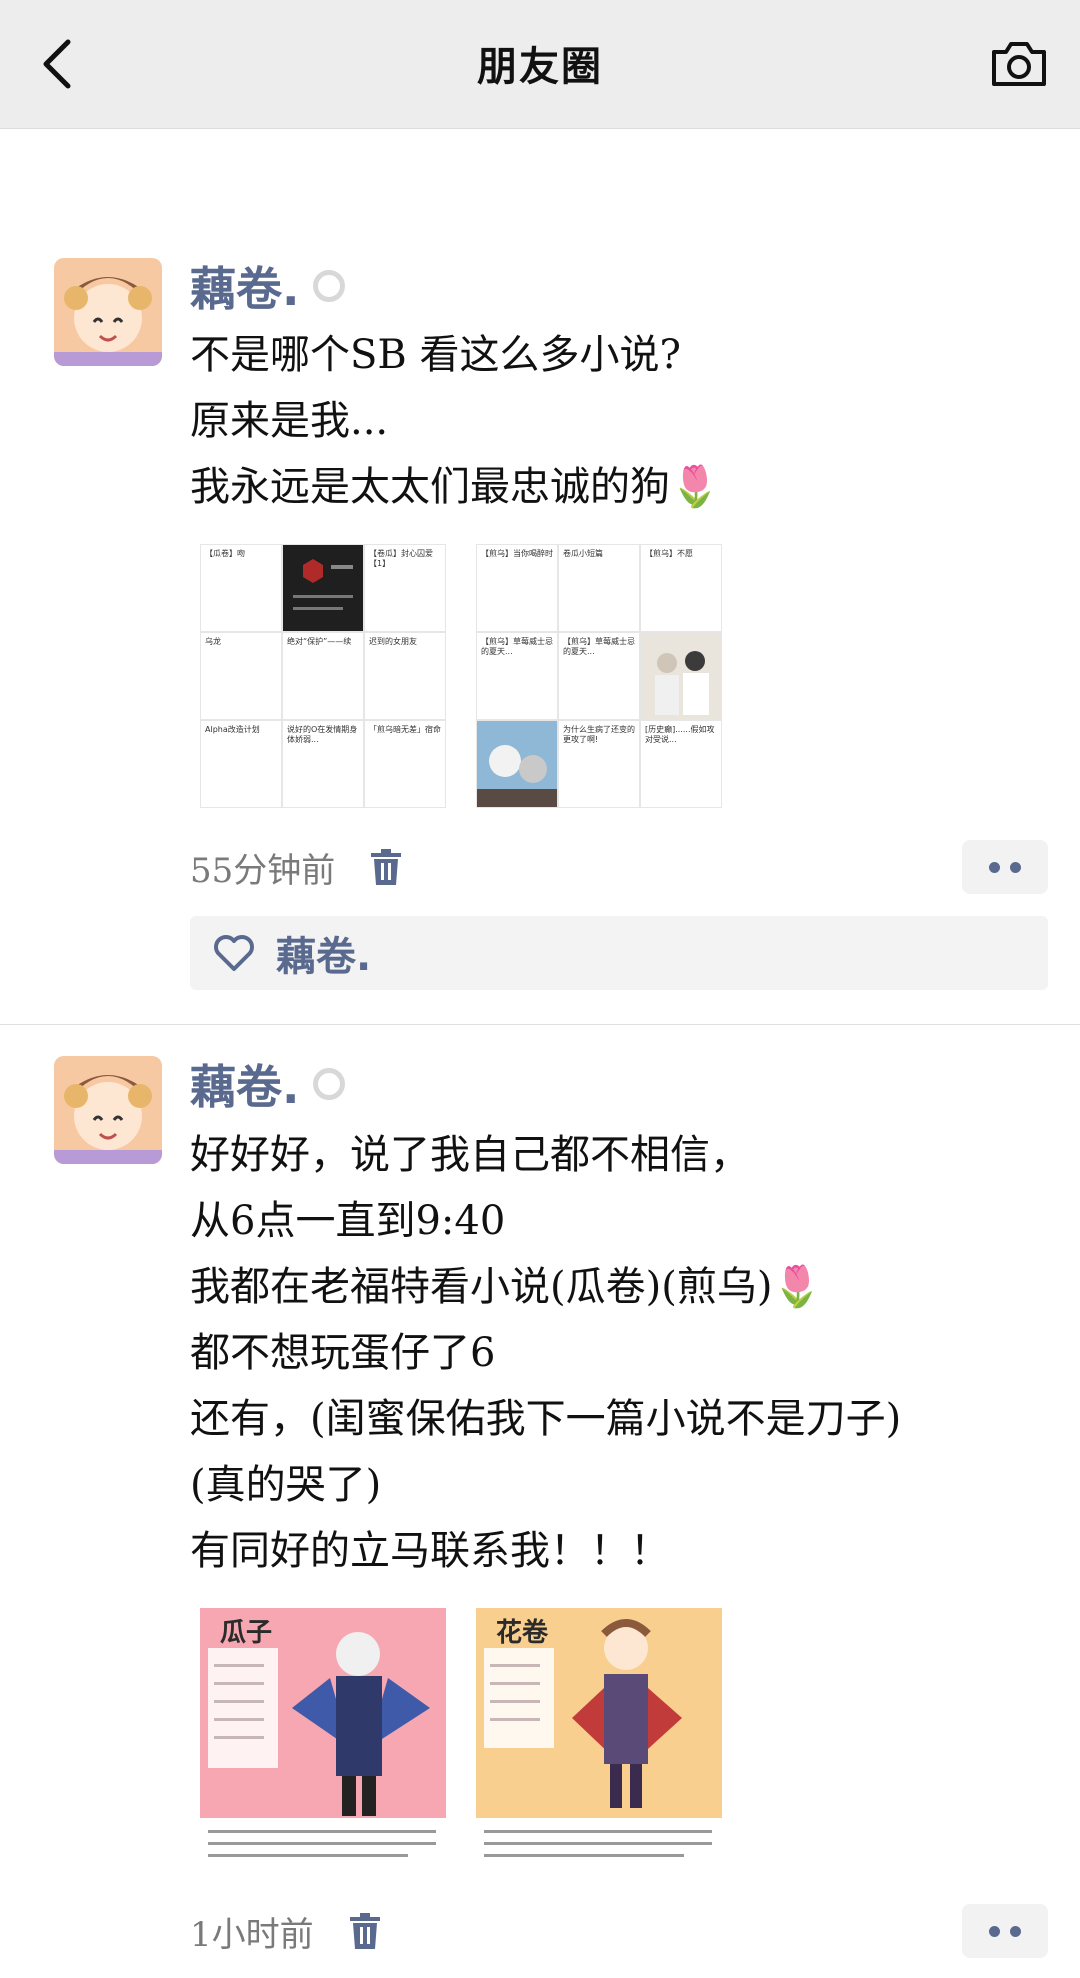 This screenshot has height=1978, width=1080. What do you see at coordinates (405, 729) in the screenshot?
I see `story-card-title: 「煎乌暗无差」宿命` at bounding box center [405, 729].